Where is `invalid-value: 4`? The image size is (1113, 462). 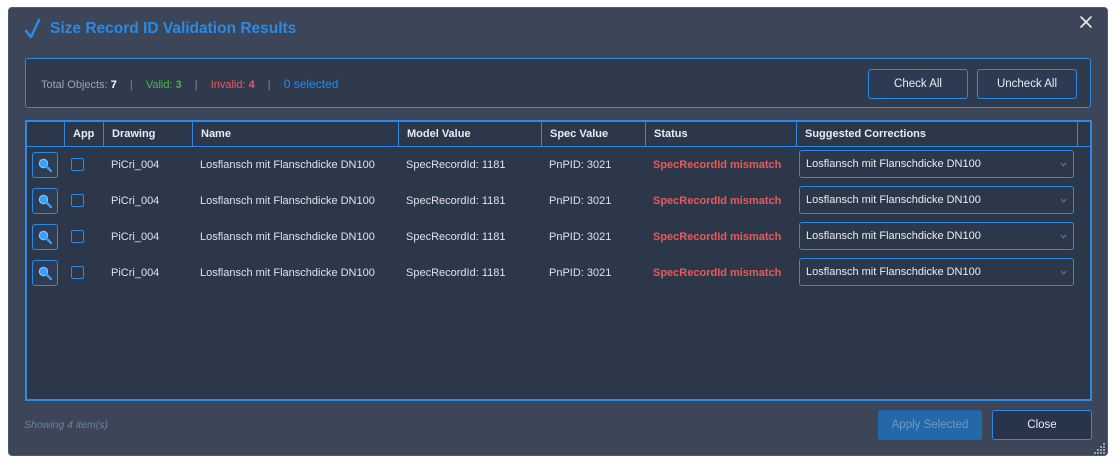
invalid-value: 4 is located at coordinates (251, 85).